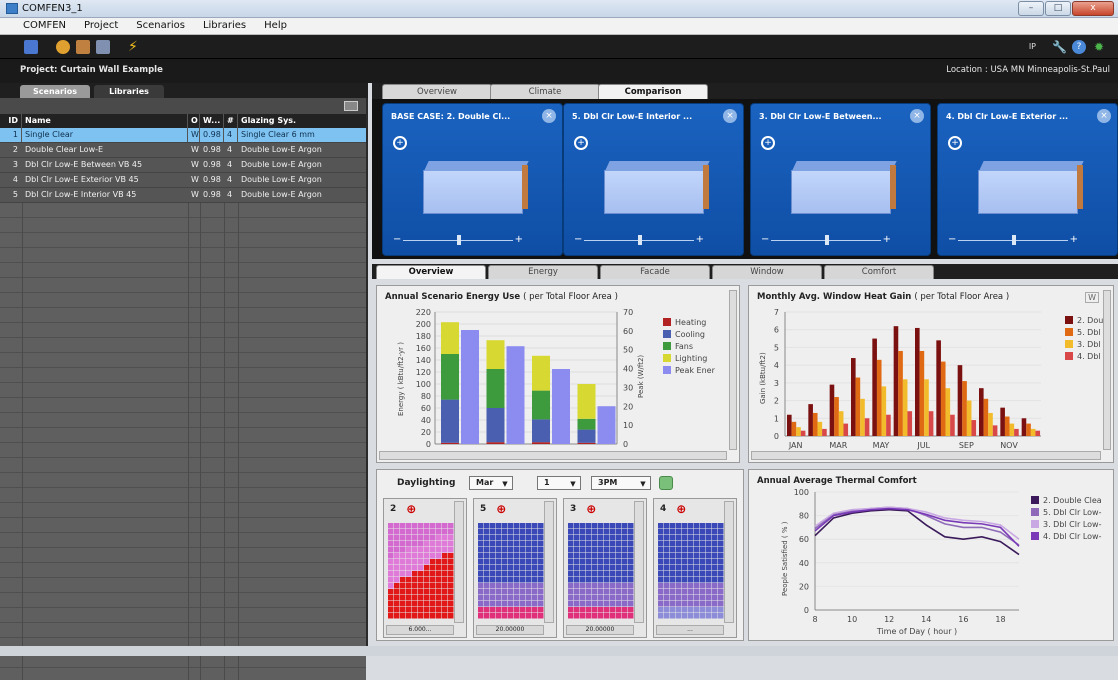 The height and width of the screenshot is (680, 1118). I want to click on x-tick-label: 14, so click(926, 619).